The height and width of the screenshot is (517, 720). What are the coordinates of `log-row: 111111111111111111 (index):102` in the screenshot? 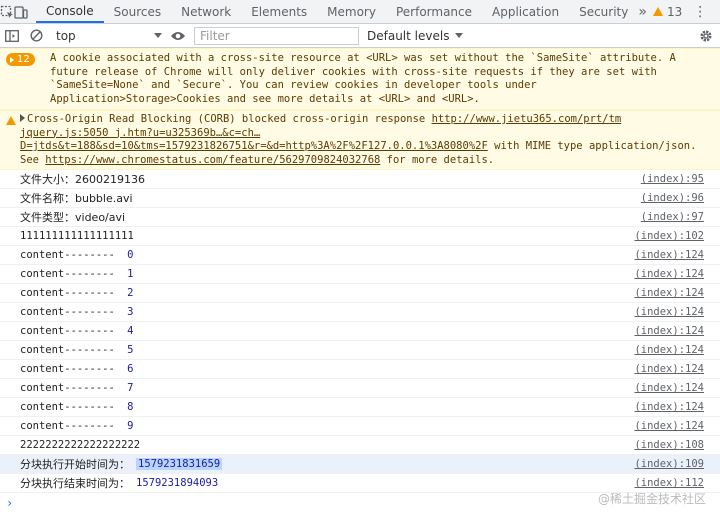 It's located at (360, 236).